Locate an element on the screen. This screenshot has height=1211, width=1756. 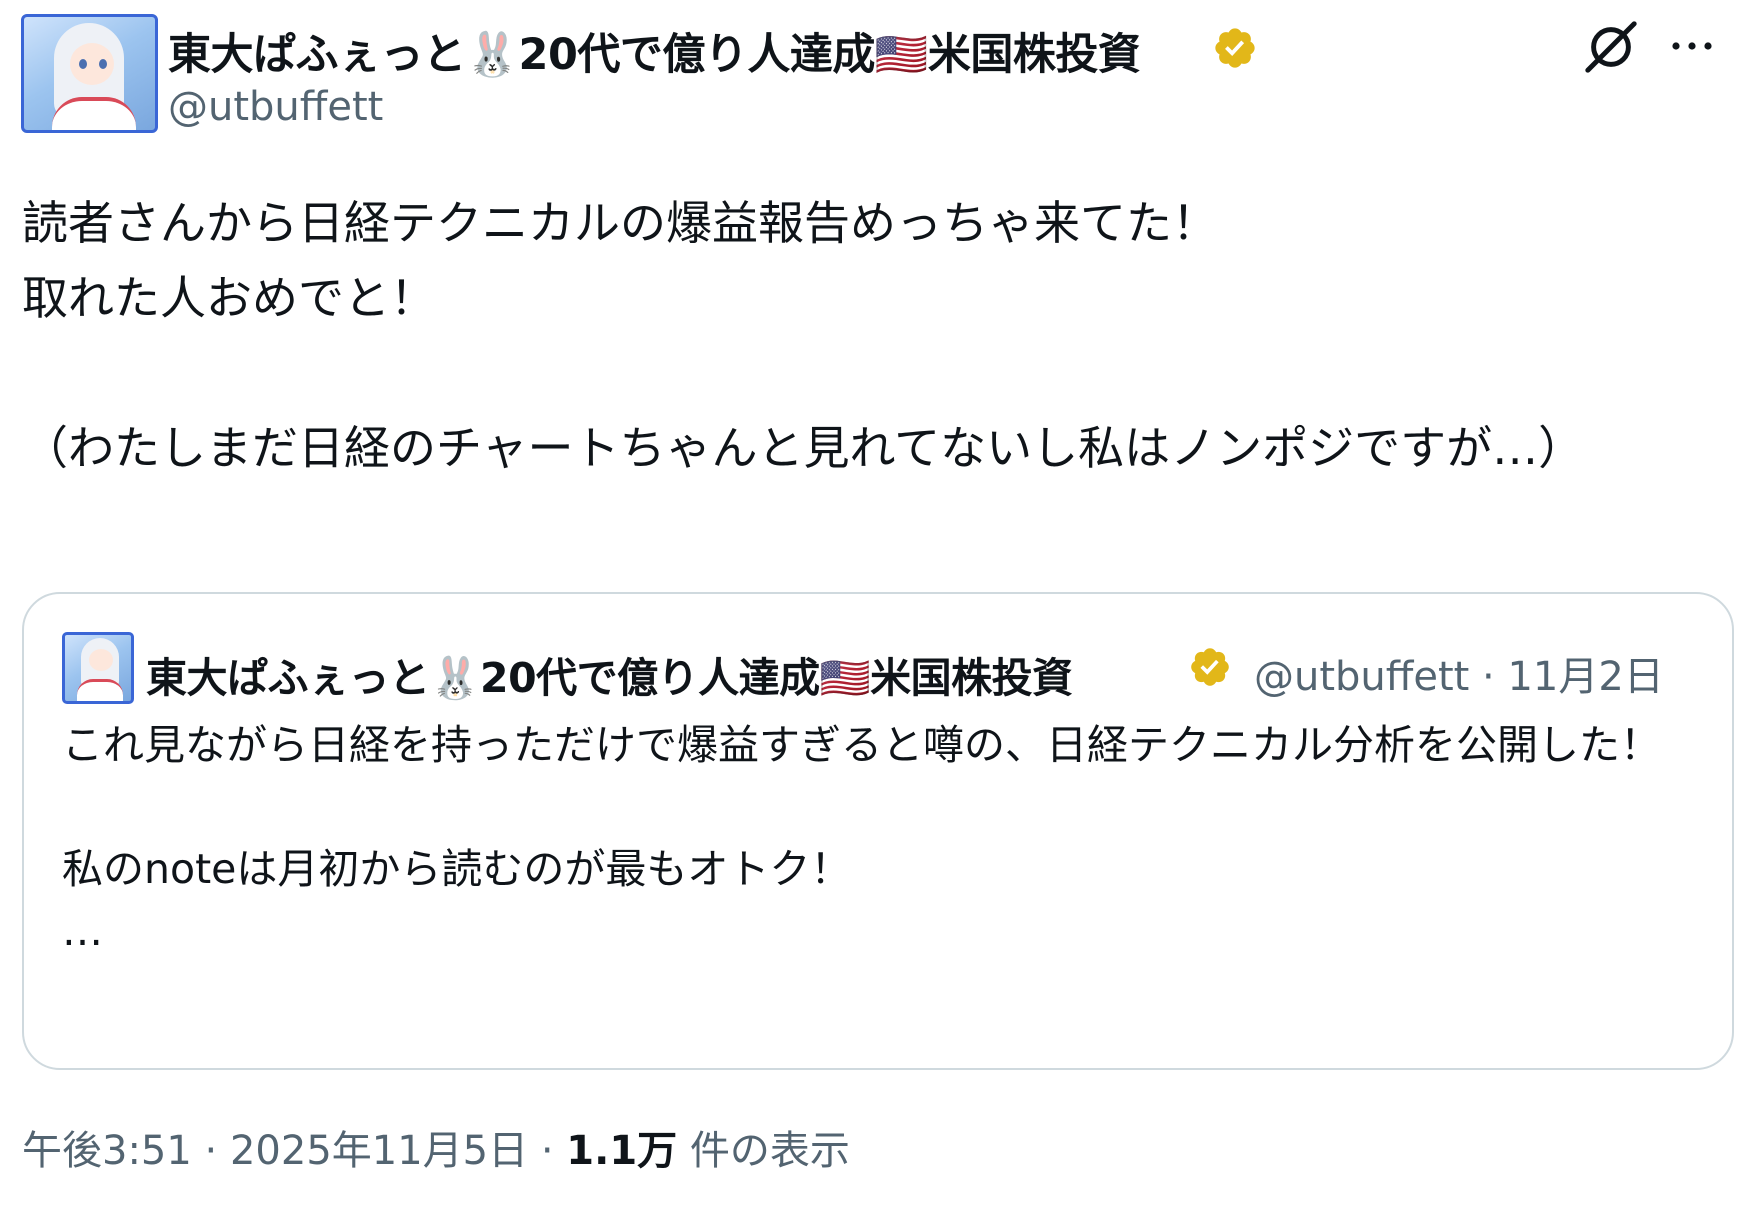
quoted-avatar is located at coordinates (98, 668).